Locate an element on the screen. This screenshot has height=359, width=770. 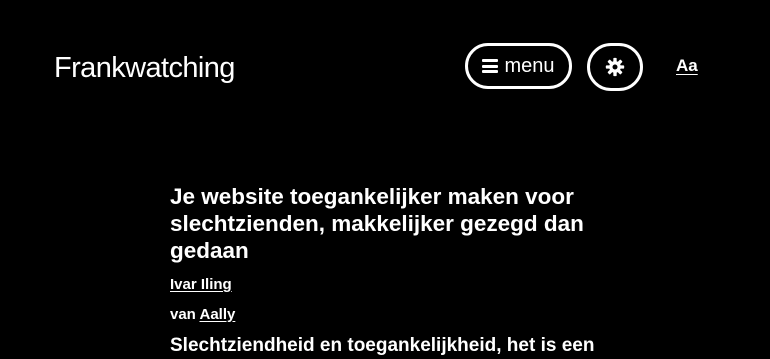
menu-button: menu is located at coordinates (518, 66).